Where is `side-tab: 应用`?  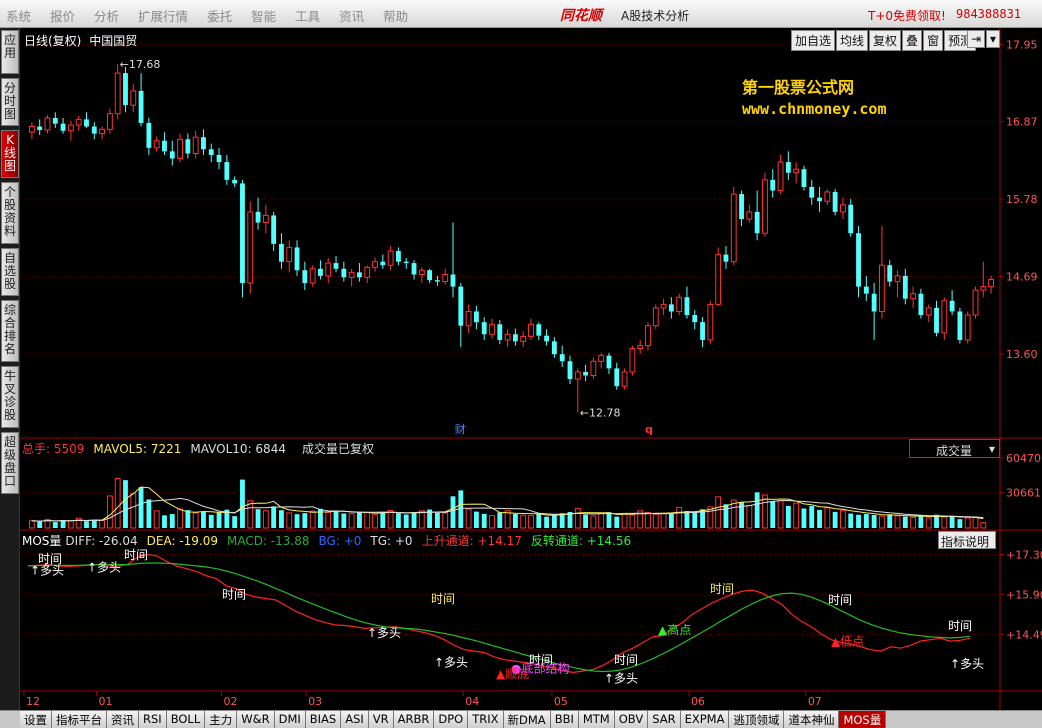 side-tab: 应用 is located at coordinates (10, 52).